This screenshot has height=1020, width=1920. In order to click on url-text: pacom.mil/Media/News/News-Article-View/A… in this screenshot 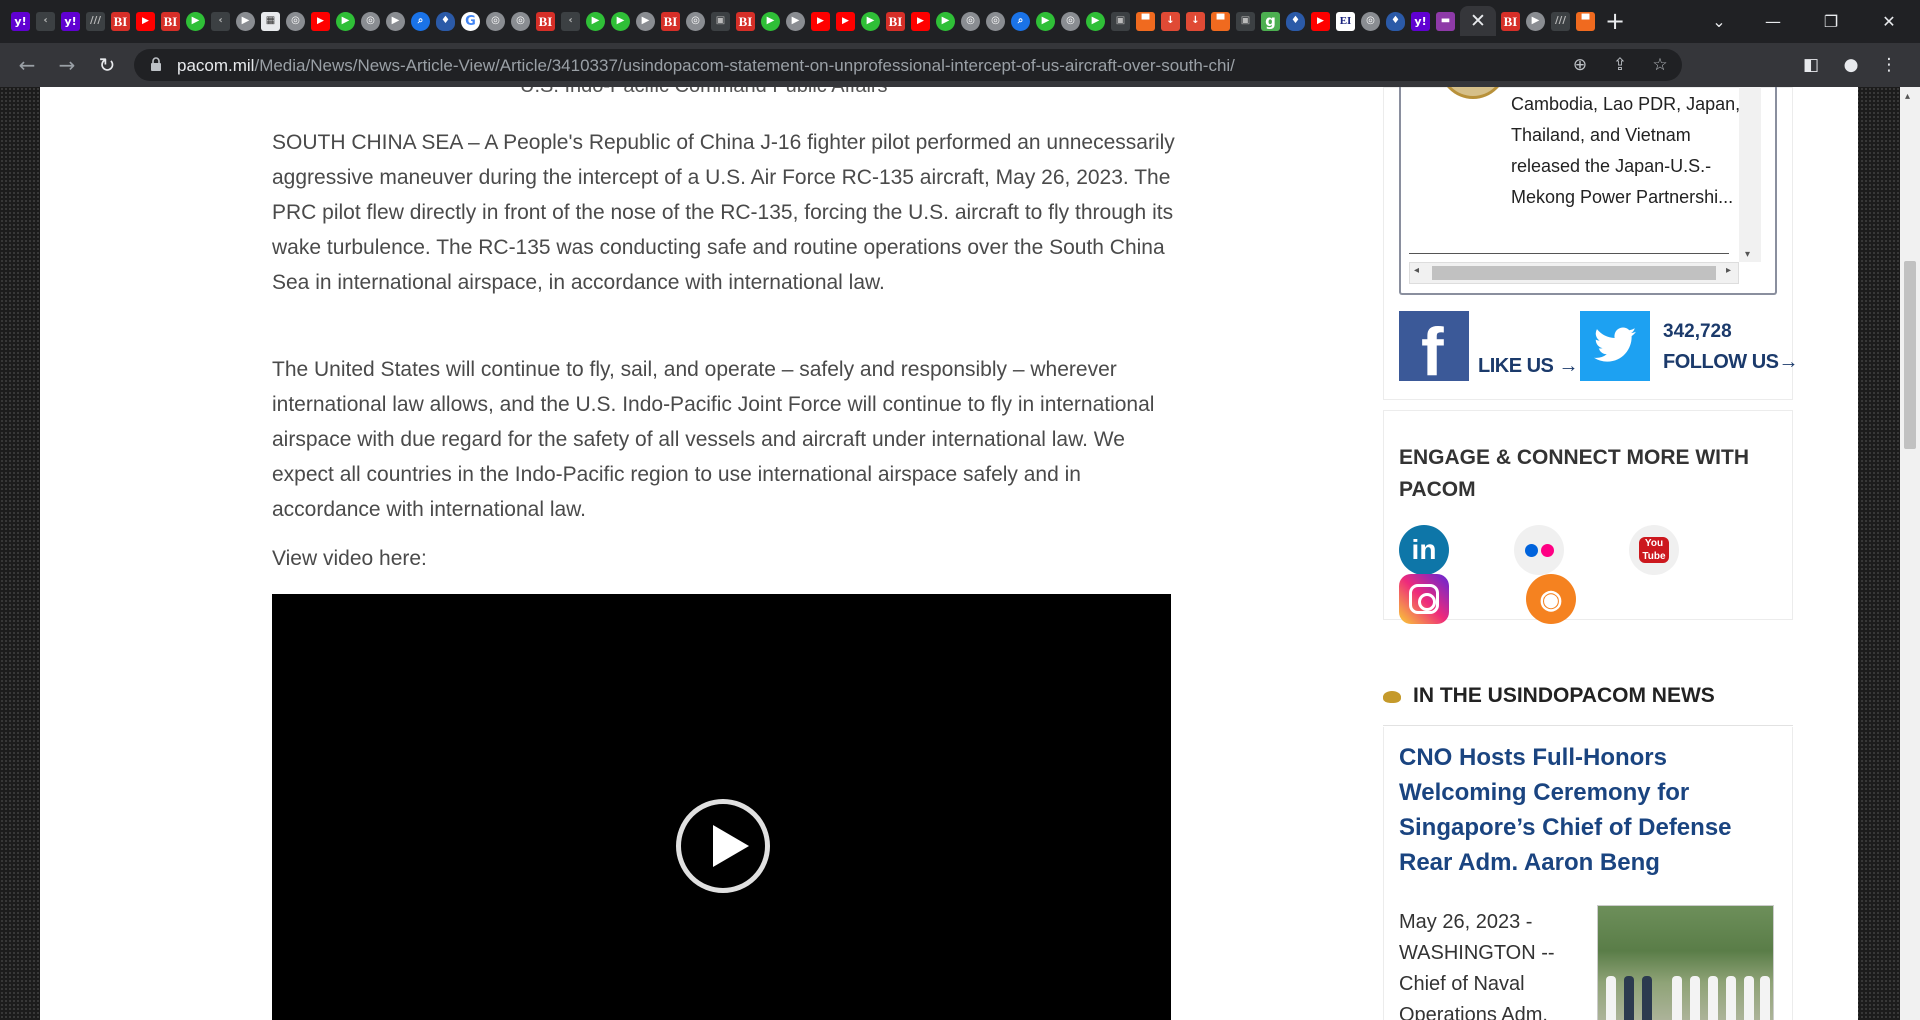, I will do `click(706, 66)`.